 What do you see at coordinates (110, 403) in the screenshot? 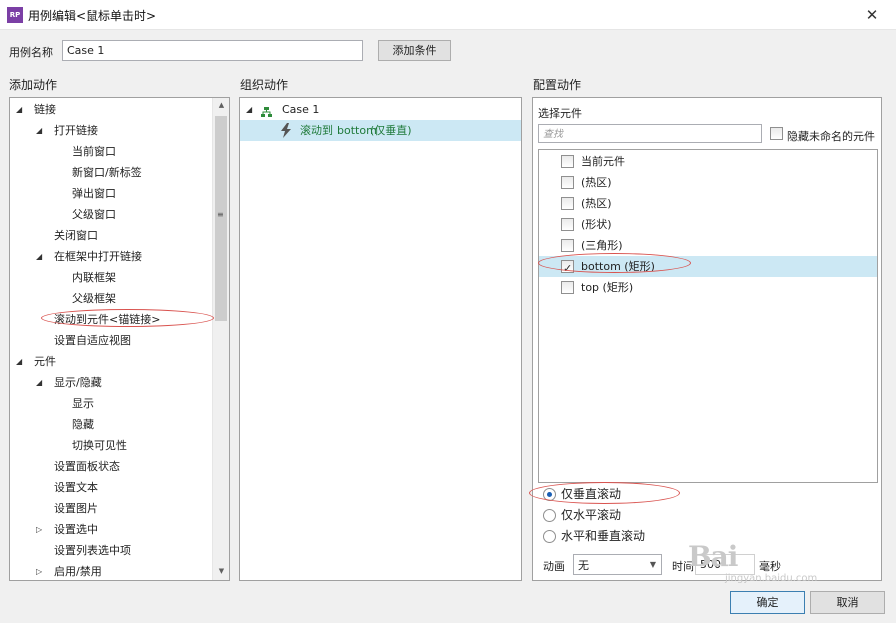
I see `tree-item: 显示` at bounding box center [110, 403].